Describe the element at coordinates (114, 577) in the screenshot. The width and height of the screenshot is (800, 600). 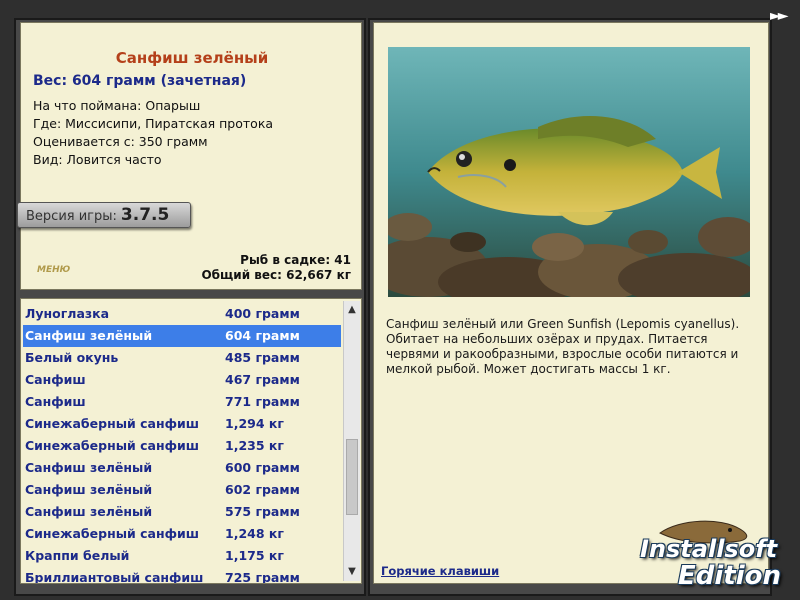
I see `fish-list-item-name: Бриллиантовый санфиш` at that location.